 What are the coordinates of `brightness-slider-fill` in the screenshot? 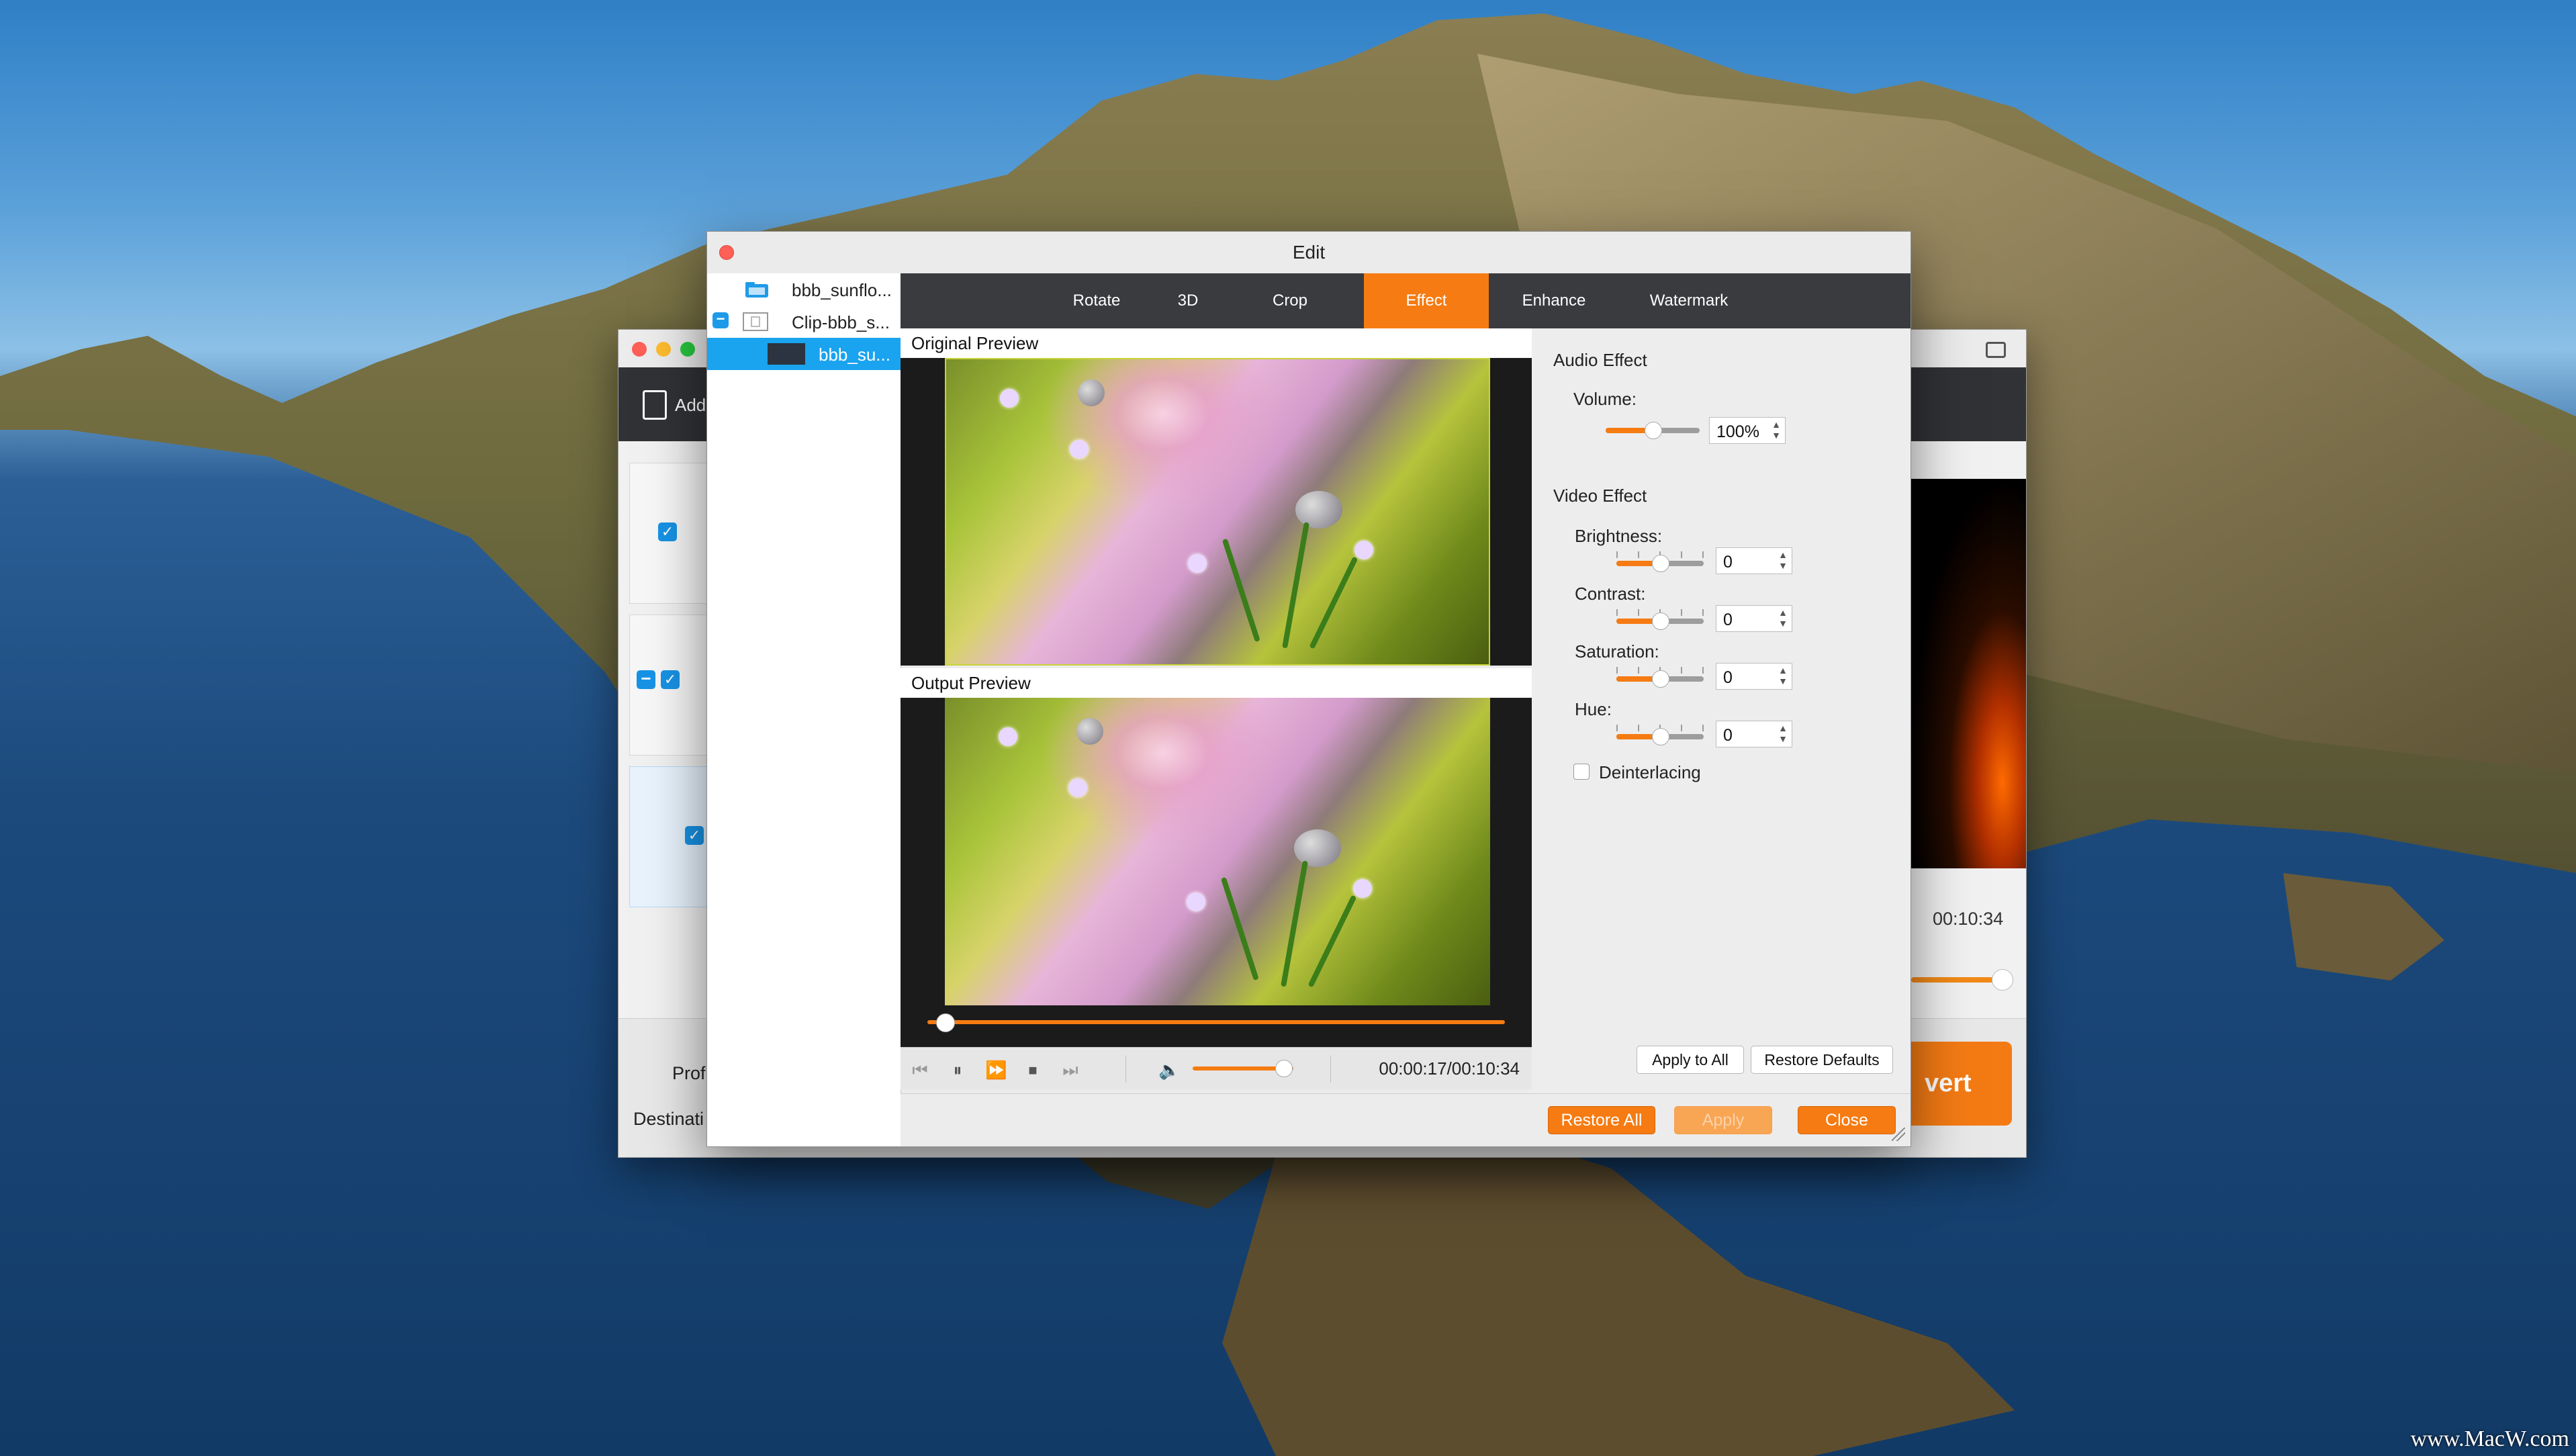 It's located at (1634, 563).